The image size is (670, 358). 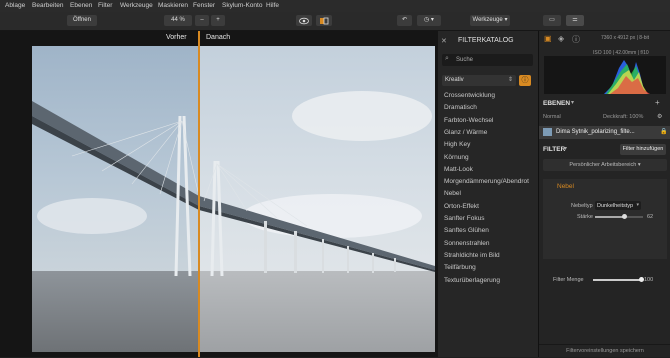 I want to click on filter-title: FILTER, so click(x=554, y=149).